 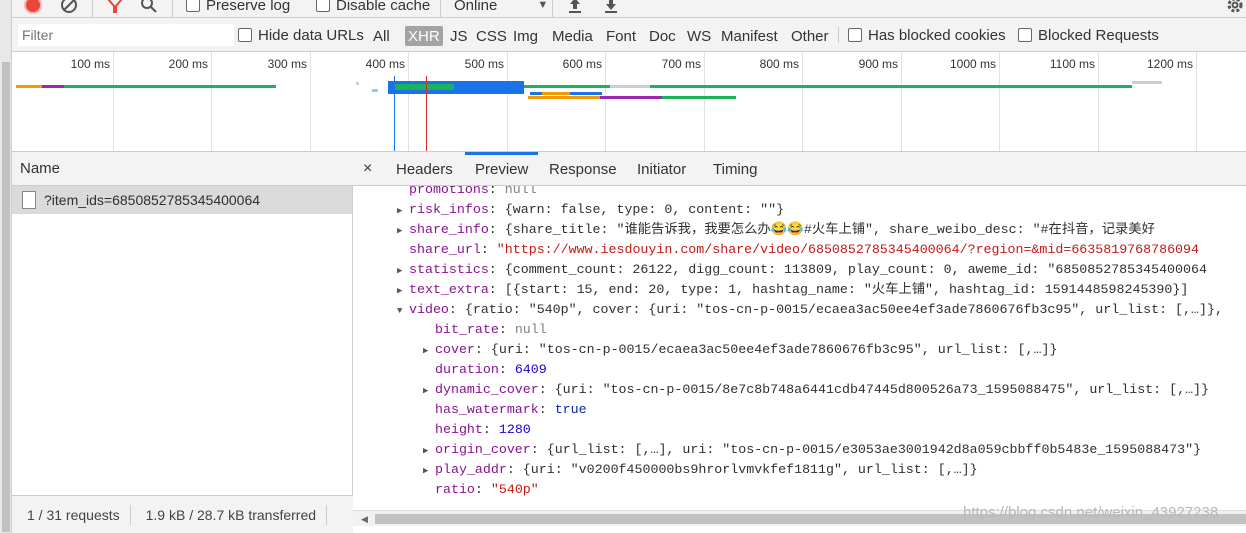 What do you see at coordinates (424, 169) in the screenshot?
I see `tab-headers: Headers` at bounding box center [424, 169].